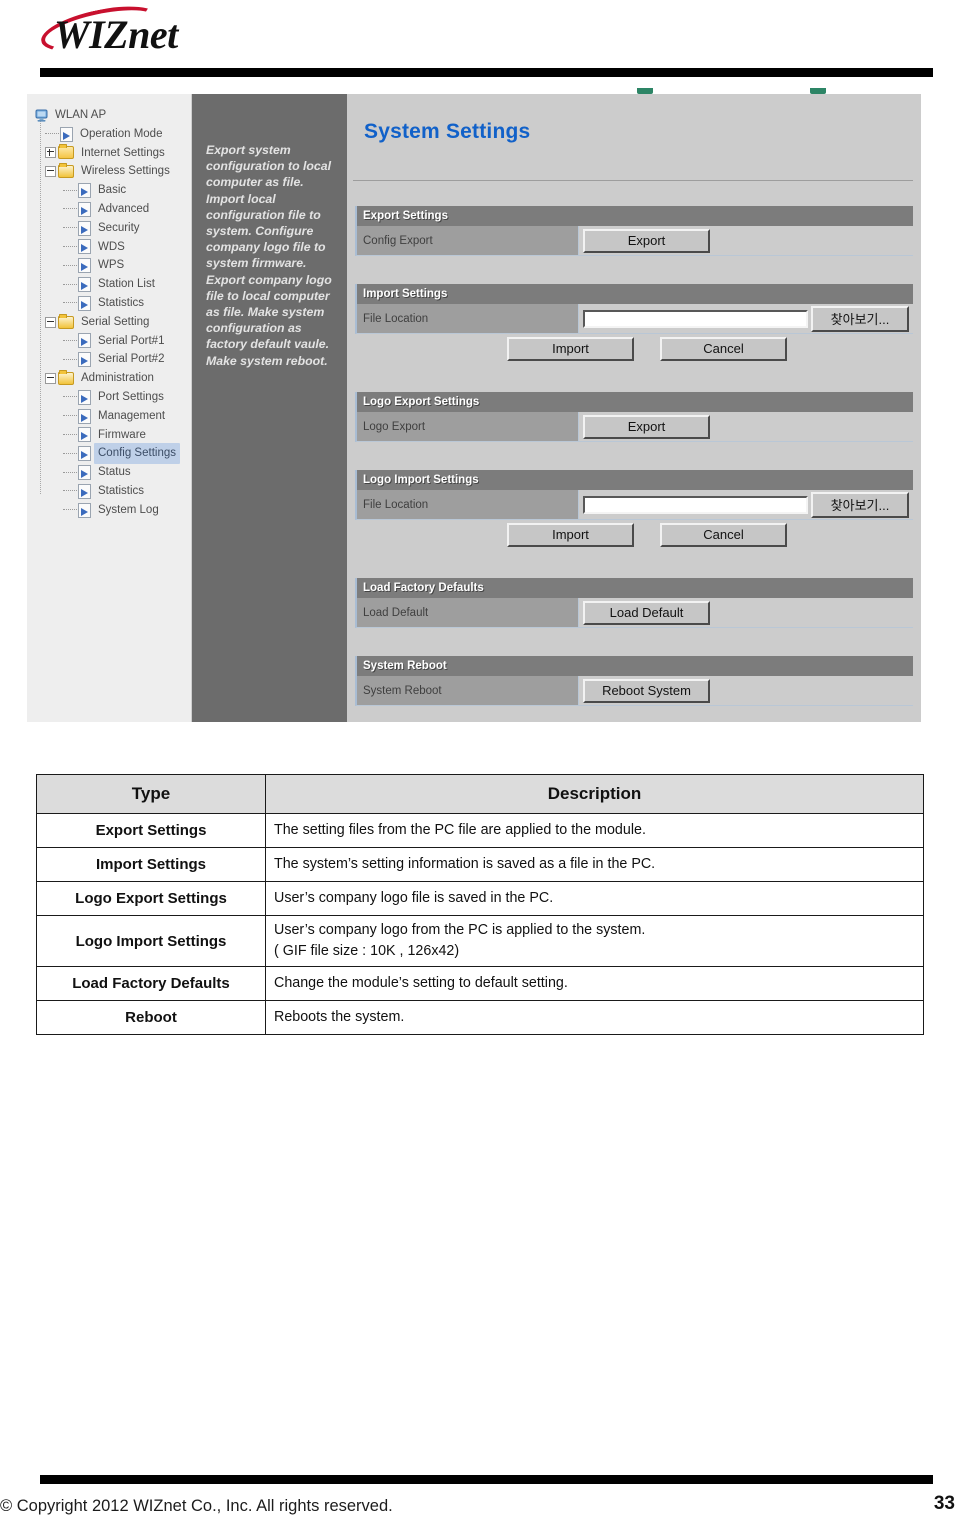  Describe the element at coordinates (723, 535) in the screenshot. I see `logo-import-cancel-button: Cancel` at that location.